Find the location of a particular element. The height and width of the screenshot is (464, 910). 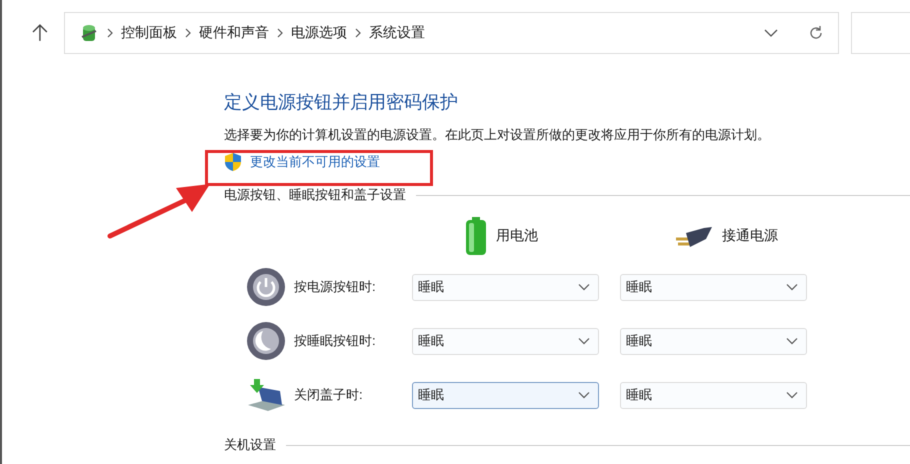

section-heading: 电源按钮、睡眠按钮和盖子设置 is located at coordinates (315, 195).